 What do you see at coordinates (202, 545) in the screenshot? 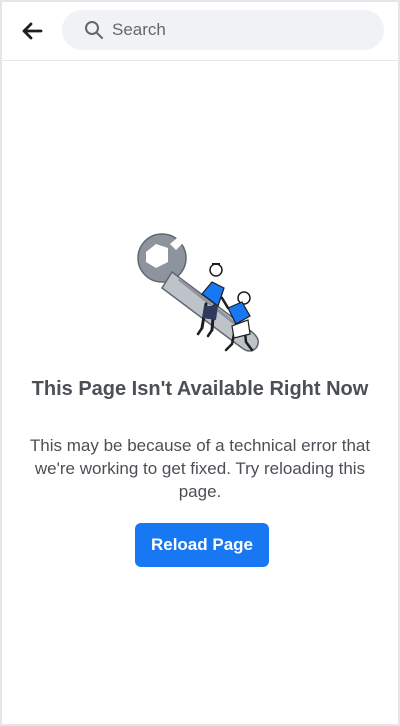
I see `reload-page-button: Reload Page` at bounding box center [202, 545].